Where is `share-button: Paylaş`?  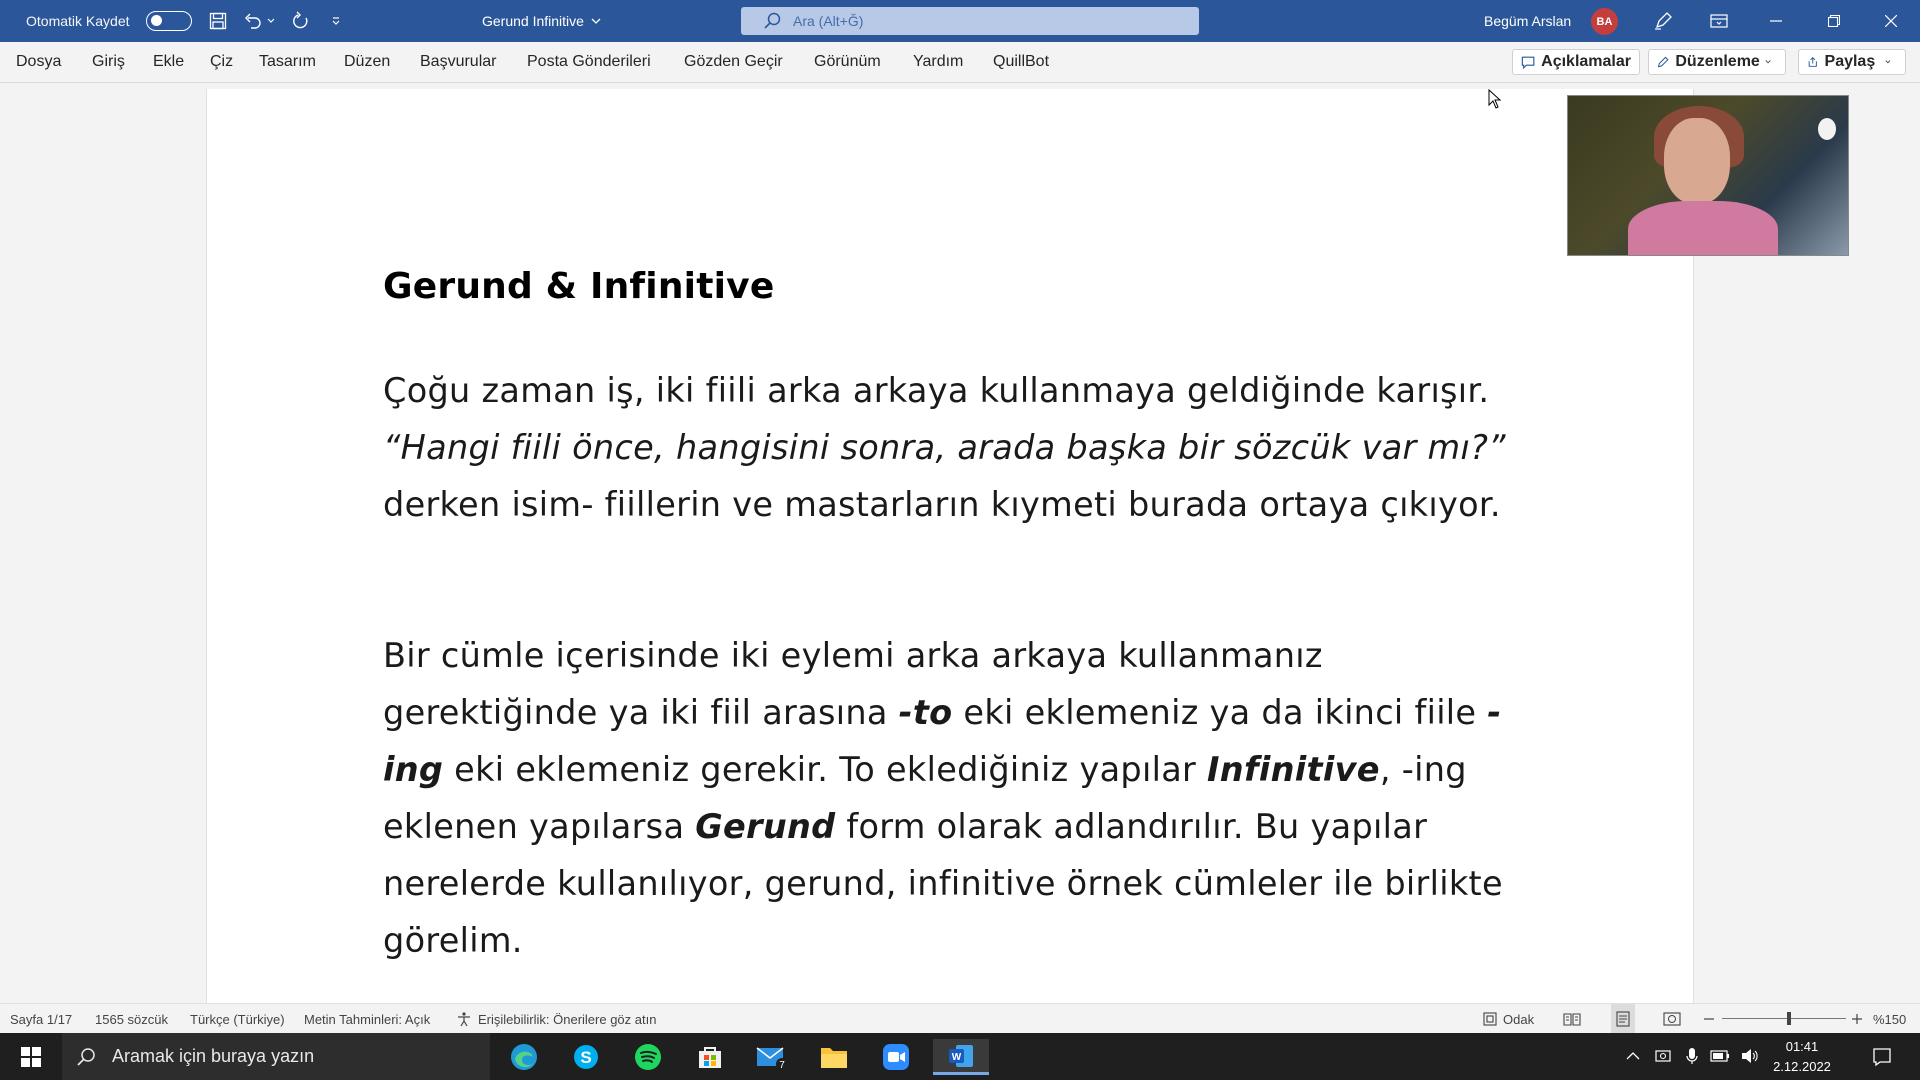
share-button: Paylaş is located at coordinates (1852, 62).